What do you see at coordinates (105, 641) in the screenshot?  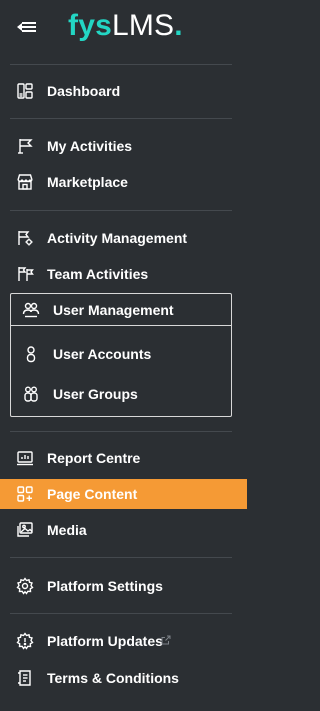 I see `sidebar-item-label: Platform Updates` at bounding box center [105, 641].